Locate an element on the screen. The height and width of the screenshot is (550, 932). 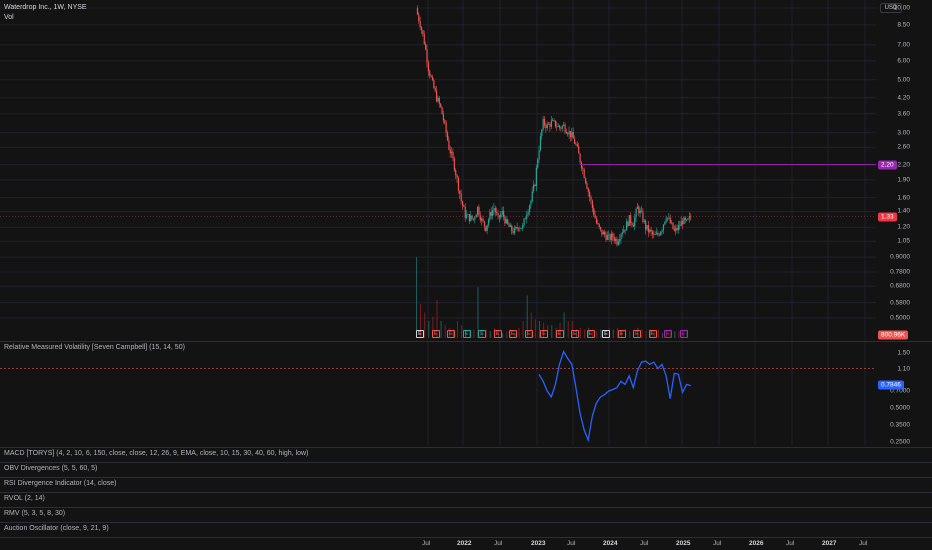
rmv-value-badge: 0.7846 is located at coordinates (891, 385).